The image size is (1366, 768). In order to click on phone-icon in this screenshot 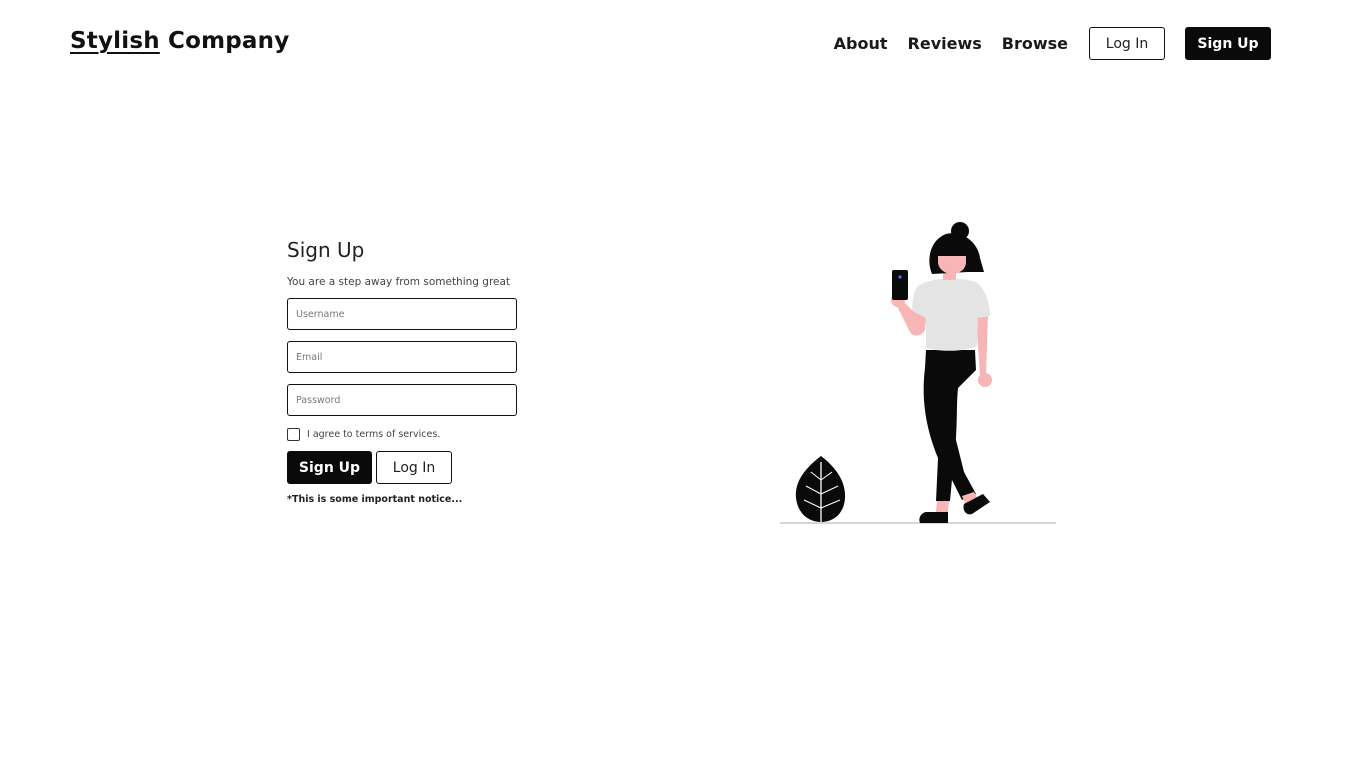, I will do `click(900, 285)`.